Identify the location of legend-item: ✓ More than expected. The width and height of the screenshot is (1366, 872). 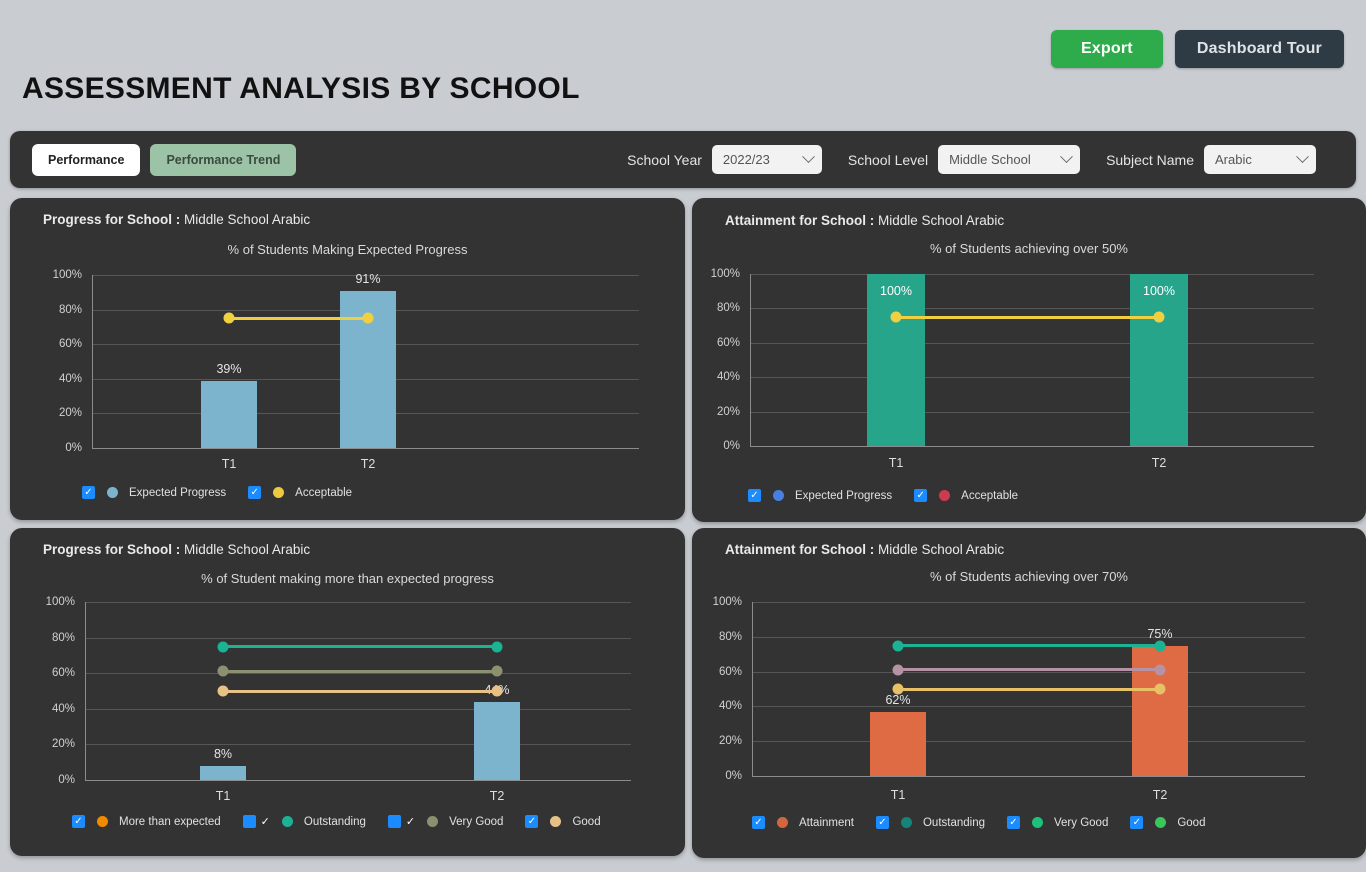
(146, 821).